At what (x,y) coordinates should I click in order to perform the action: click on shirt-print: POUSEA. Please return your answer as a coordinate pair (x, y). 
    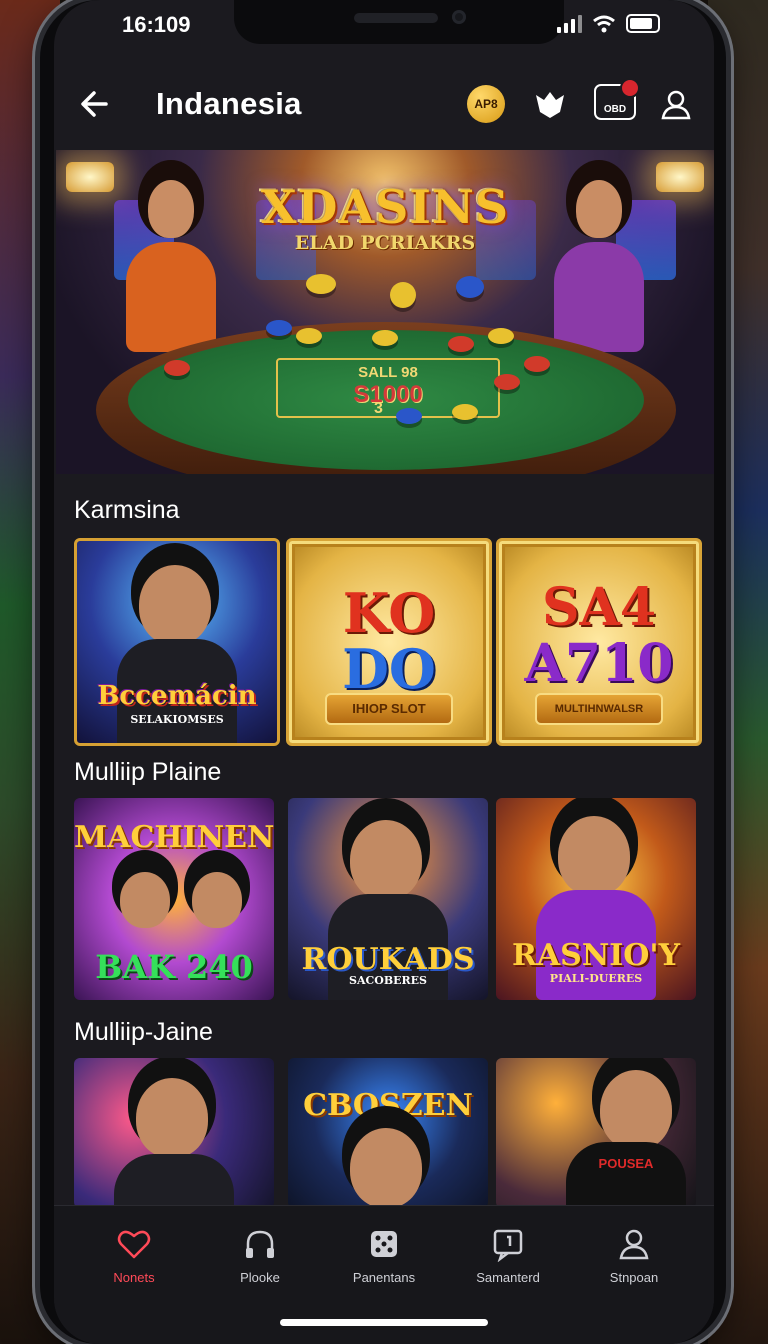
    Looking at the image, I should click on (626, 1163).